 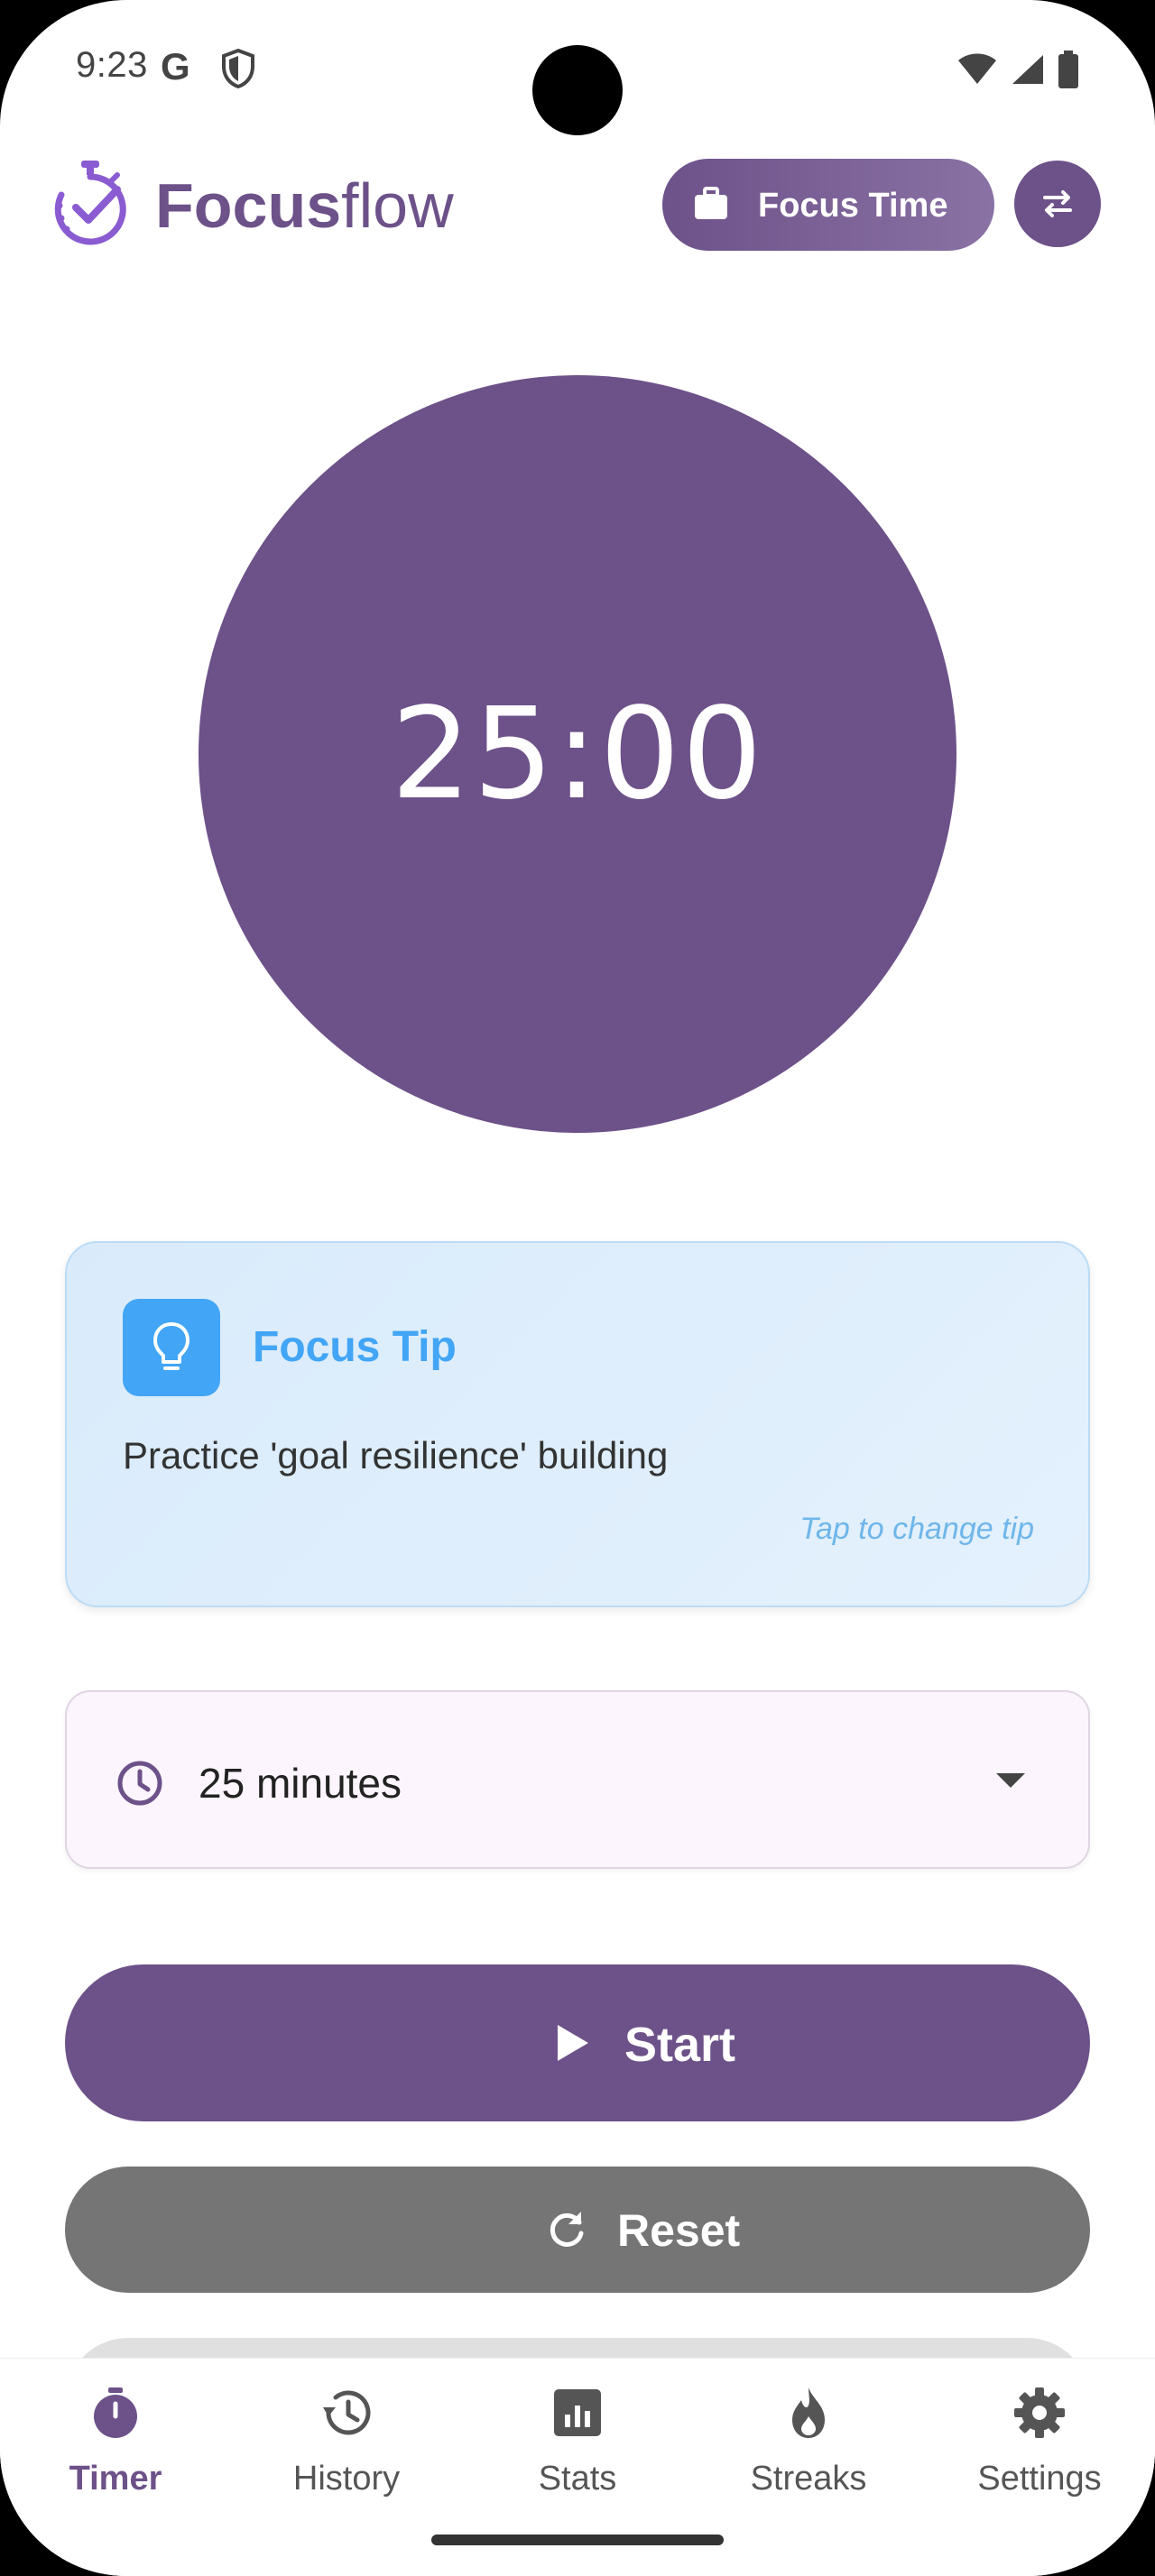 What do you see at coordinates (115, 2449) in the screenshot?
I see `nav-item-timer: Timer` at bounding box center [115, 2449].